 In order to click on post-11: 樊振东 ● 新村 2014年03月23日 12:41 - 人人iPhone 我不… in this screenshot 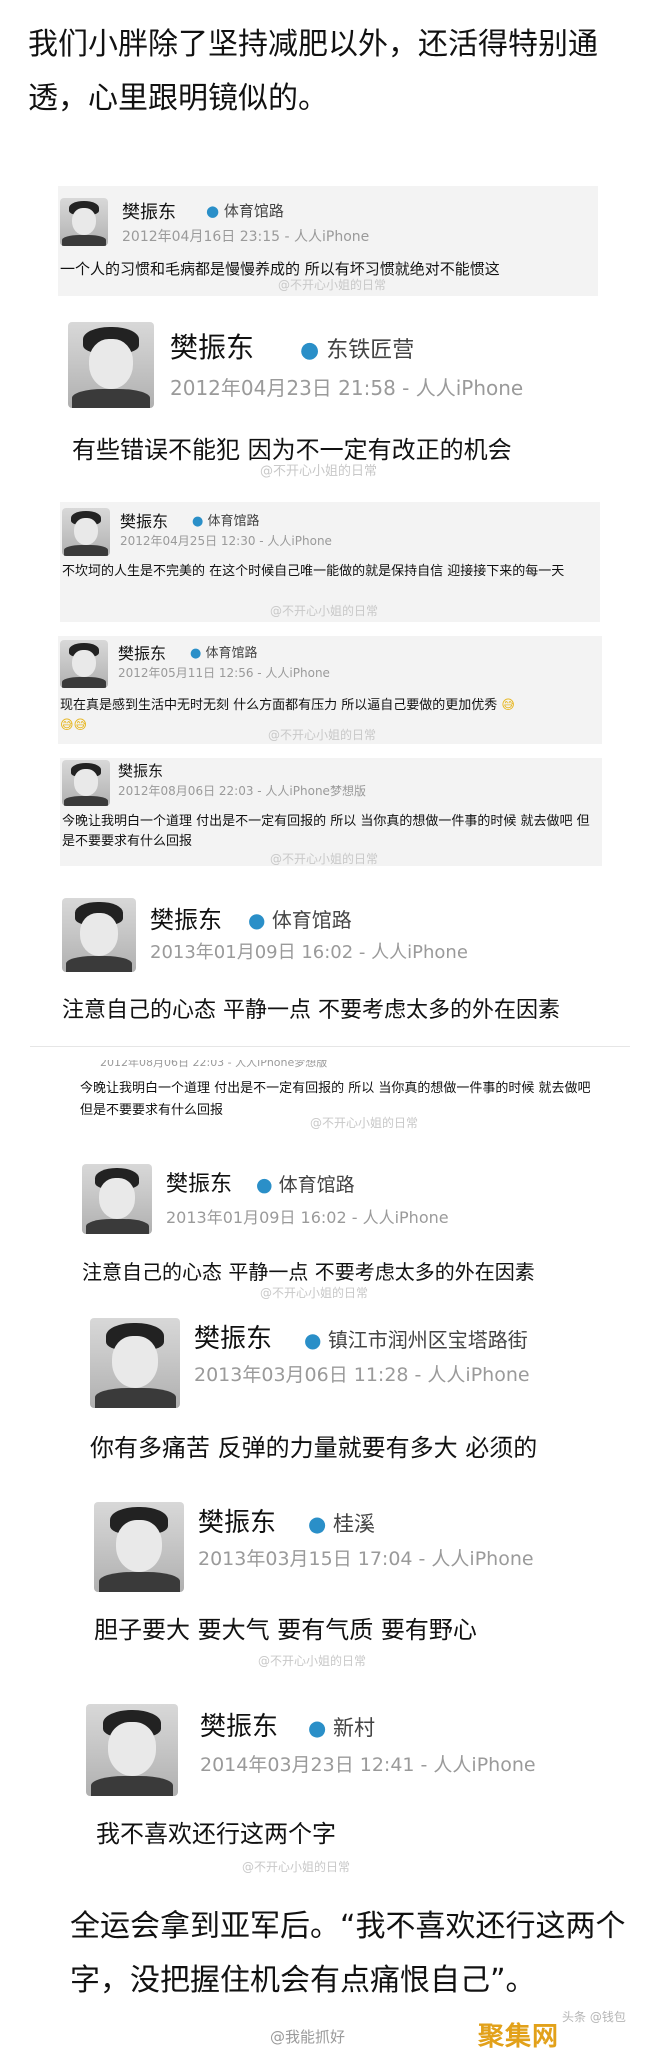, I will do `click(350, 1785)`.